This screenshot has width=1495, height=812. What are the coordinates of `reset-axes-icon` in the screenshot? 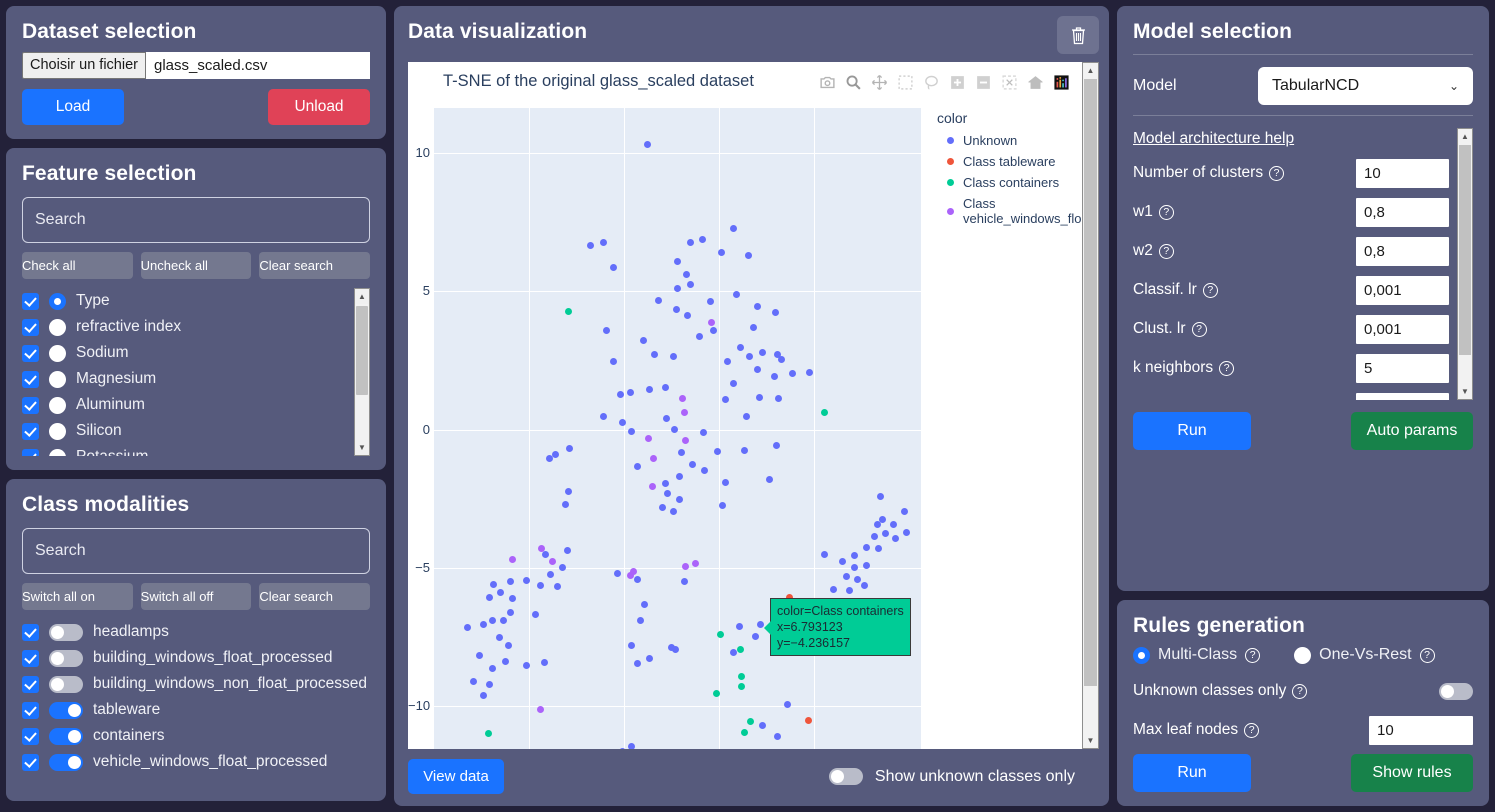 It's located at (1035, 82).